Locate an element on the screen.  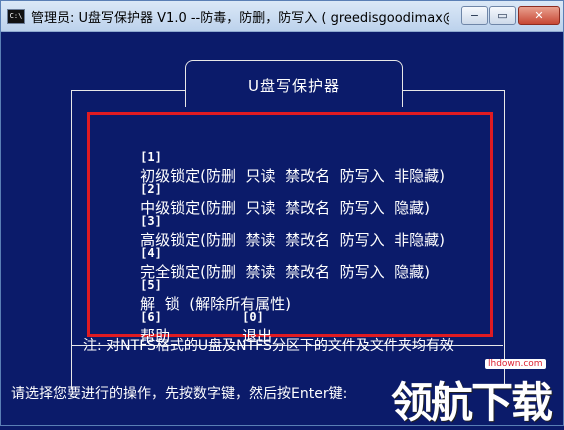
watermark-logo-text: 领航下载 is located at coordinates (472, 402).